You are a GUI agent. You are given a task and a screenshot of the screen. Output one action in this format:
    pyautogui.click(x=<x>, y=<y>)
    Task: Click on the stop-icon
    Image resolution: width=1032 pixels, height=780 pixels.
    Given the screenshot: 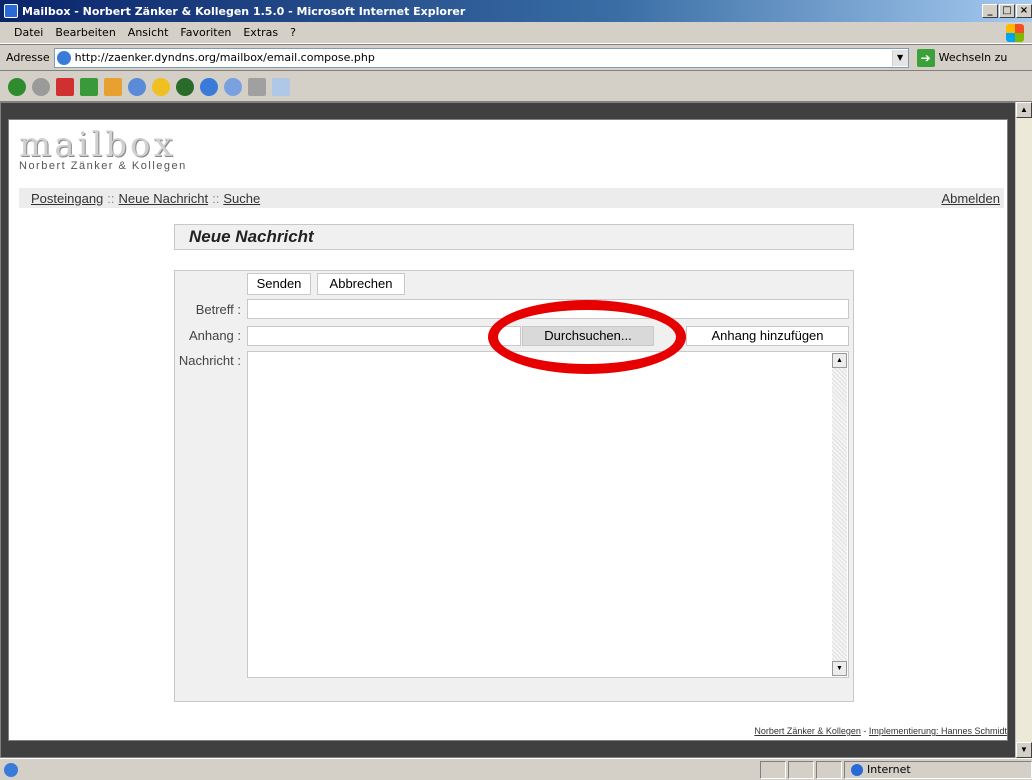 What is the action you would take?
    pyautogui.click(x=65, y=86)
    